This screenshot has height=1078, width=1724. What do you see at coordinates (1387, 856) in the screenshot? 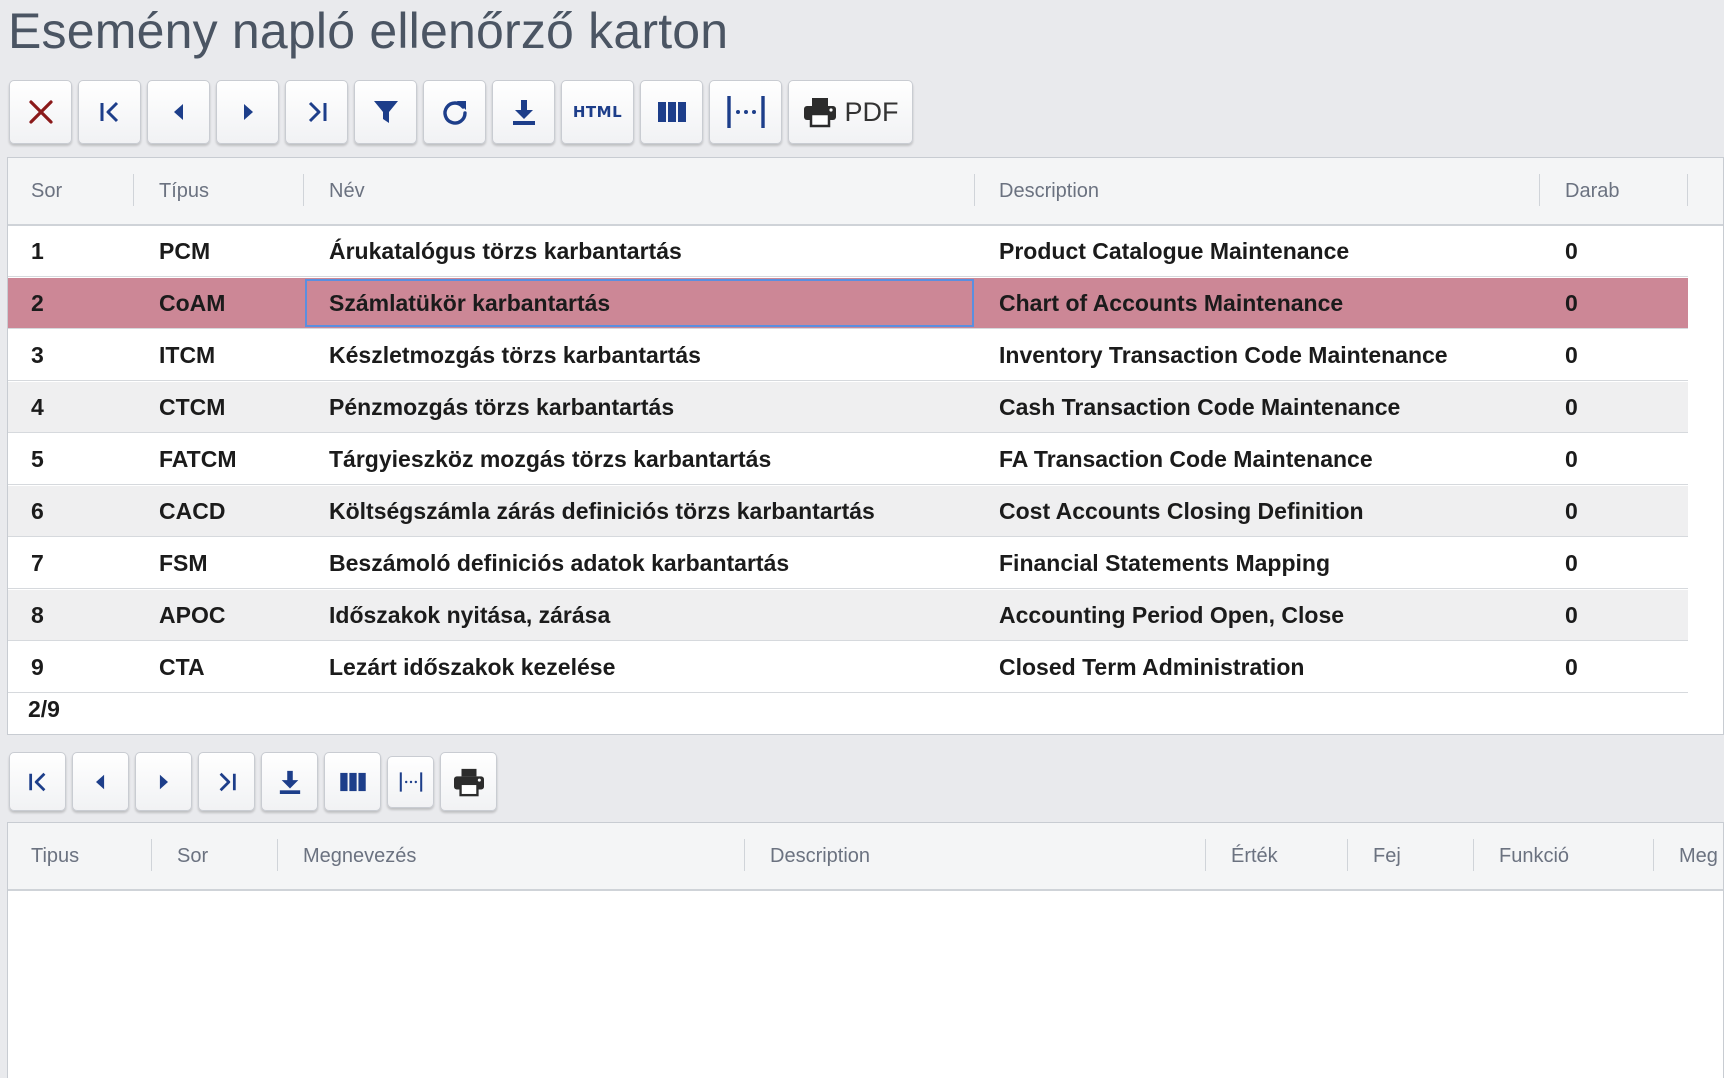
I see `column-header-fej: Fej` at bounding box center [1387, 856].